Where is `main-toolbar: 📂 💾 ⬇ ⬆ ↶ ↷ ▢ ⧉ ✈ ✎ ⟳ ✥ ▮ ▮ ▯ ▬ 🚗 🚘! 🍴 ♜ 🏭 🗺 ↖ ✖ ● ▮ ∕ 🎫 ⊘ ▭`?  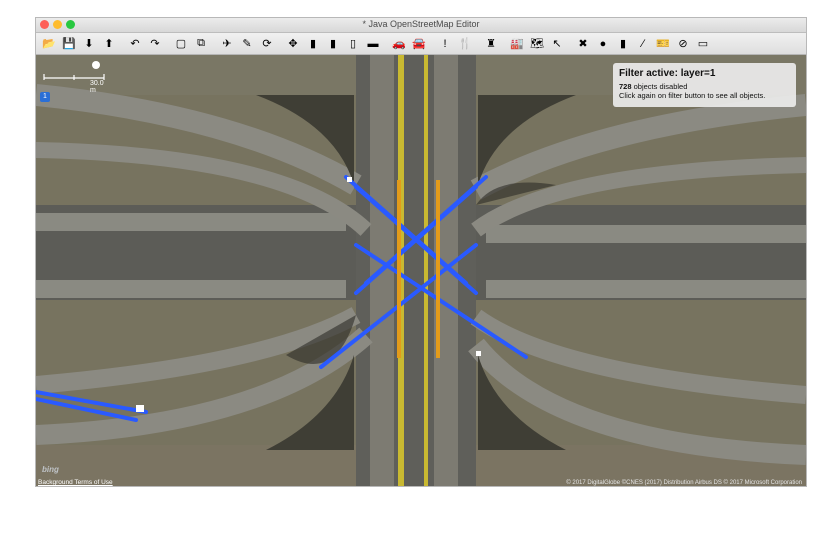 main-toolbar: 📂 💾 ⬇ ⬆ ↶ ↷ ▢ ⧉ ✈ ✎ ⟳ ✥ ▮ ▮ ▯ ▬ 🚗 🚘! 🍴 ♜ 🏭 🗺 ↖ ✖ ● ▮ ∕ 🎫 ⊘ ▭ is located at coordinates (421, 44).